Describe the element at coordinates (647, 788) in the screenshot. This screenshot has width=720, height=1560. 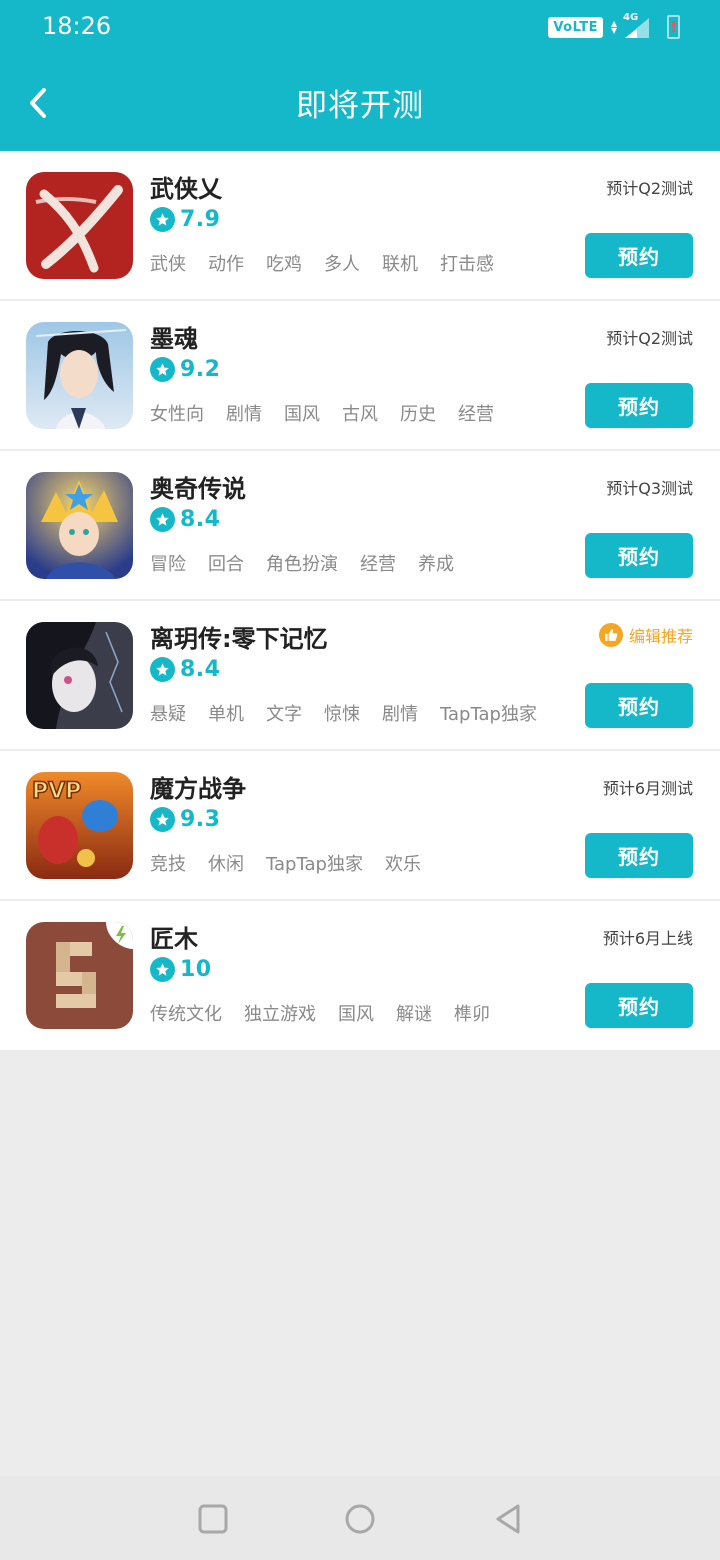
I see `test-schedule: 预计6月测试` at that location.